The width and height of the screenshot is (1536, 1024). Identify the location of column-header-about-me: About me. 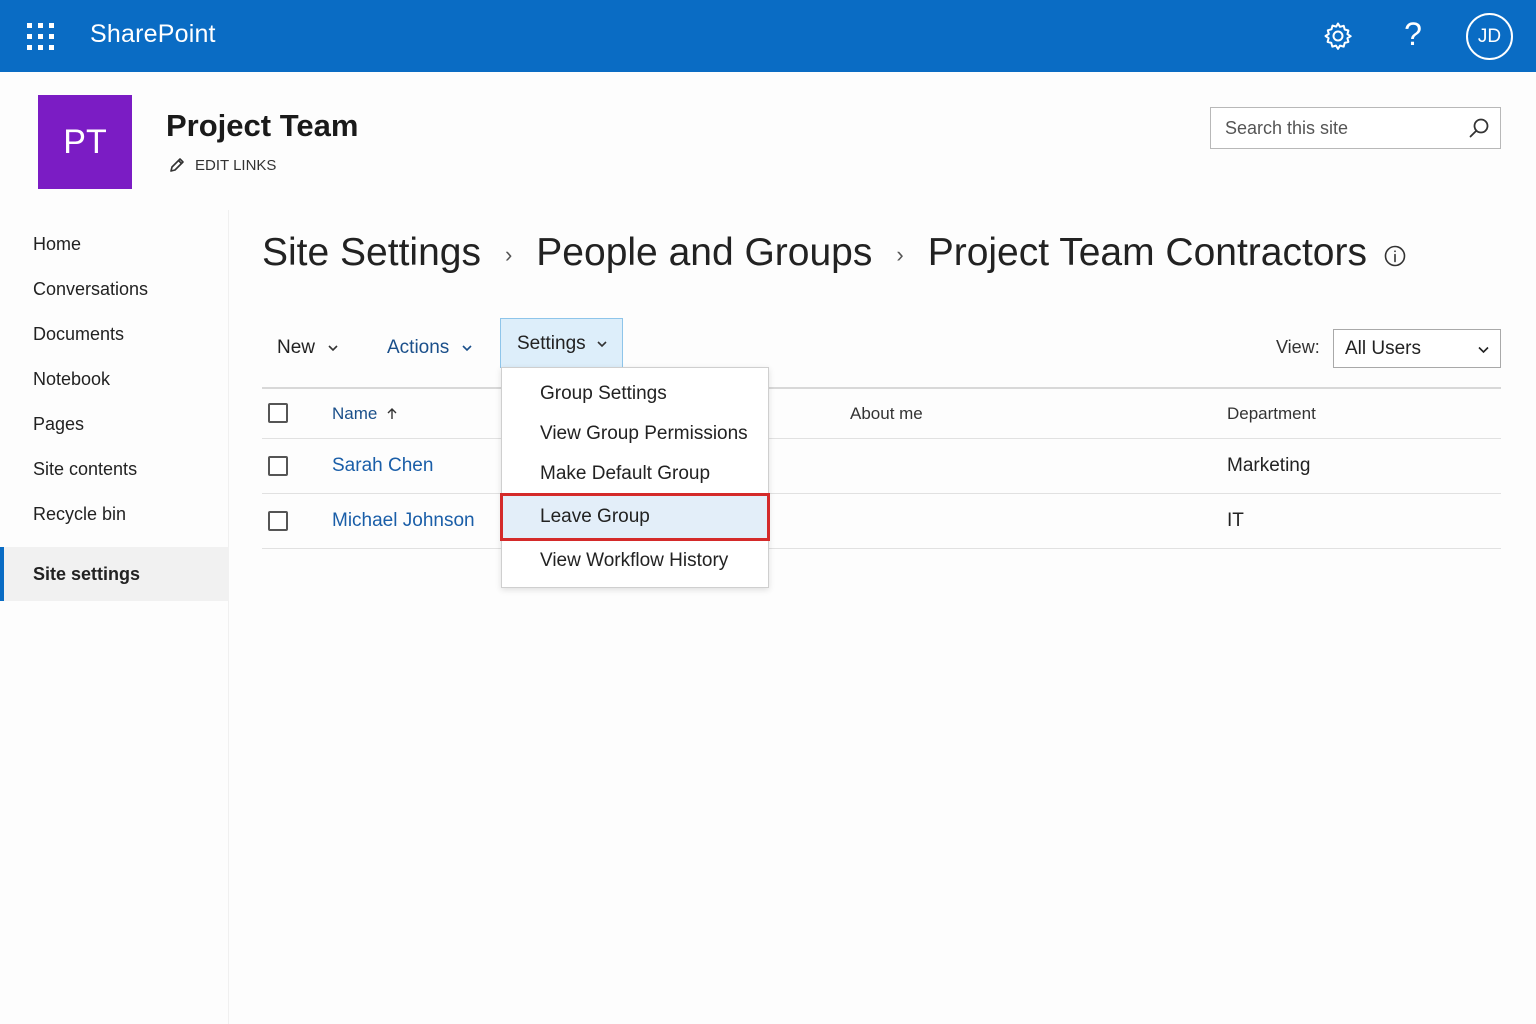
(886, 414).